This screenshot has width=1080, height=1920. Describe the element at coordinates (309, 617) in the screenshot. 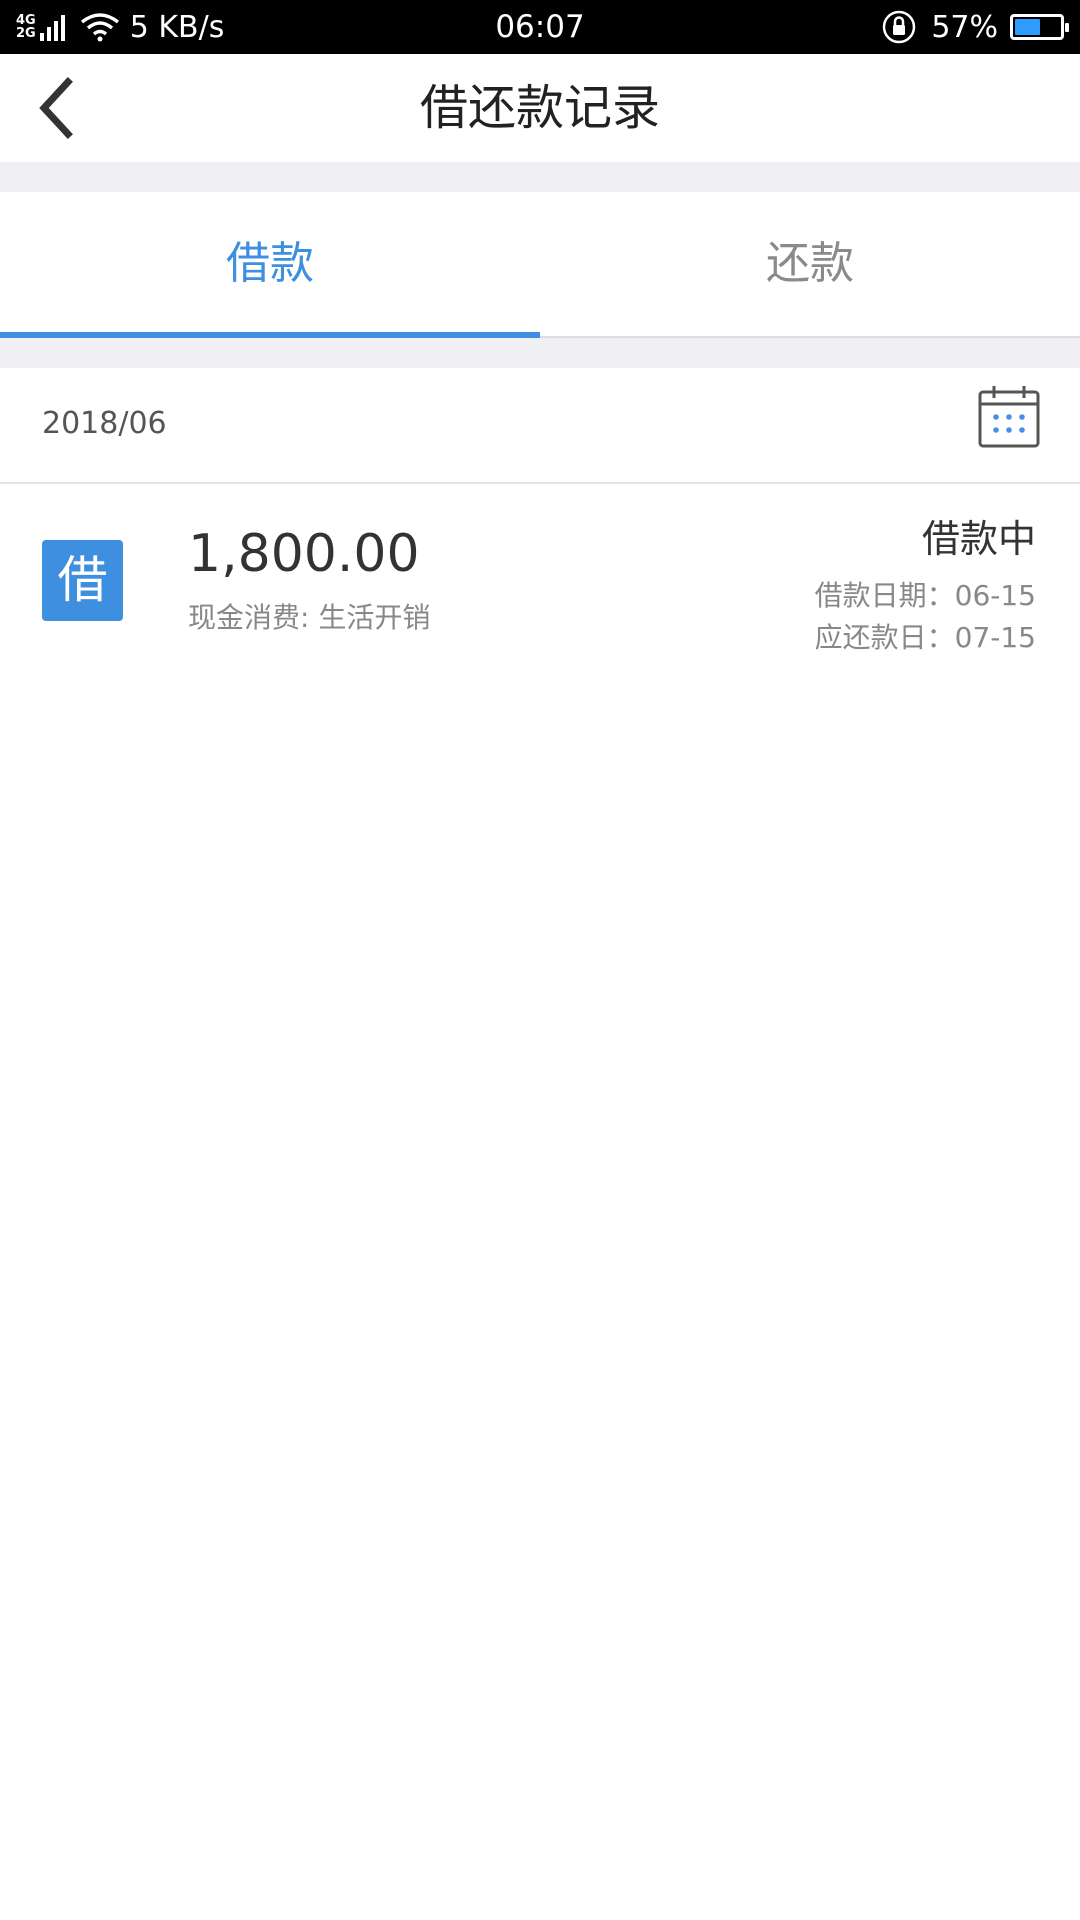

I see `loan-description: 现金消费: 生活开销` at that location.